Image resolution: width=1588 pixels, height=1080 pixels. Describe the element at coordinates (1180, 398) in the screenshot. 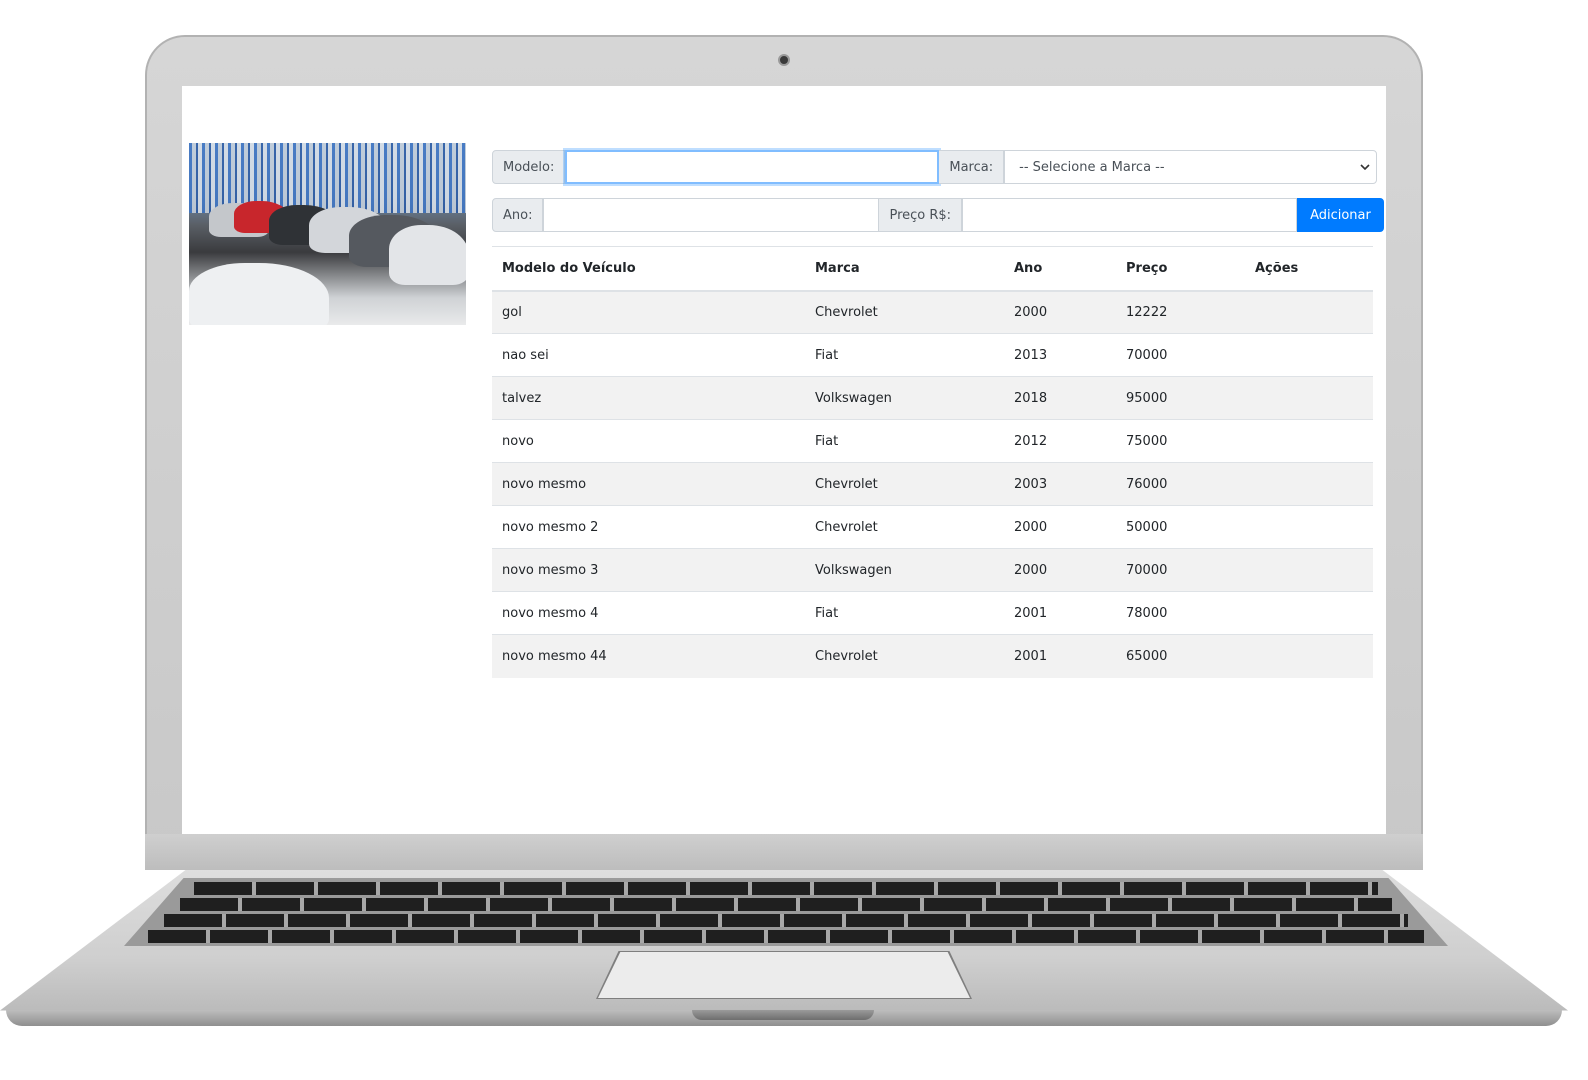

I see `cell-preco: 95000` at that location.